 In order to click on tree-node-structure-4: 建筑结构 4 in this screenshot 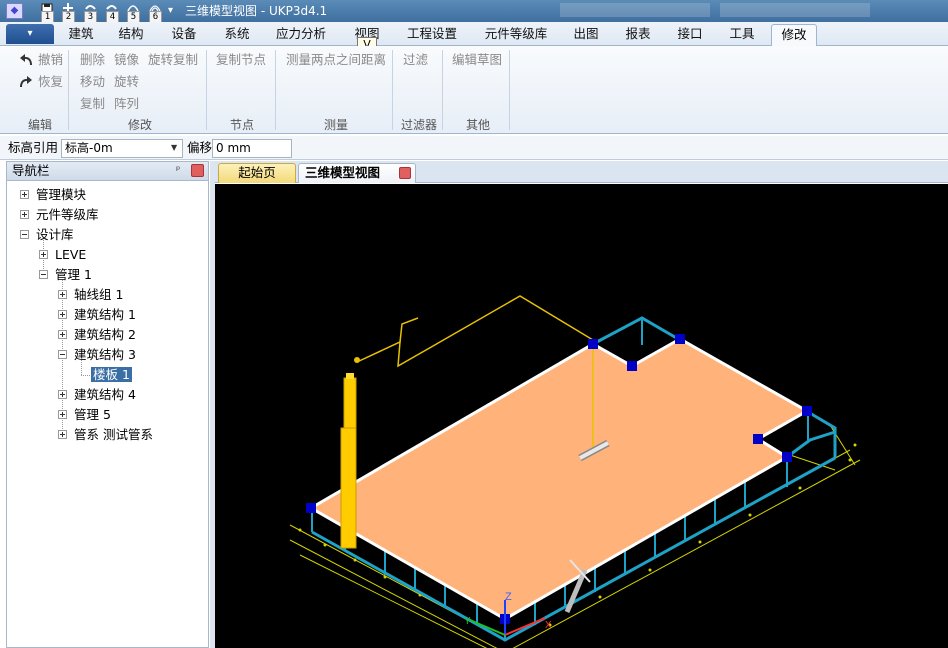, I will do `click(105, 394)`.